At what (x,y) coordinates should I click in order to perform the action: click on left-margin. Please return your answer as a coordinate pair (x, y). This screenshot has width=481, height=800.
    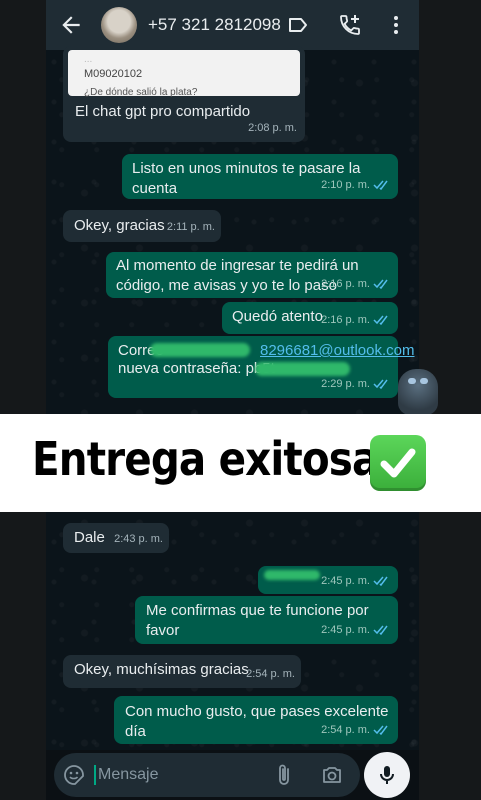
    Looking at the image, I should click on (23, 400).